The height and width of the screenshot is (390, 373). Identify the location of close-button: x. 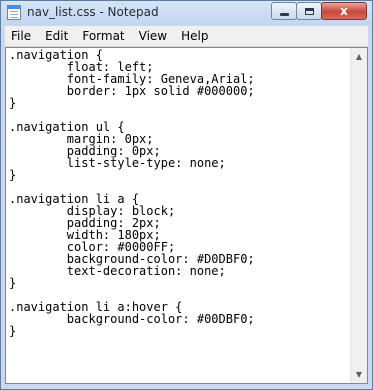
(344, 11).